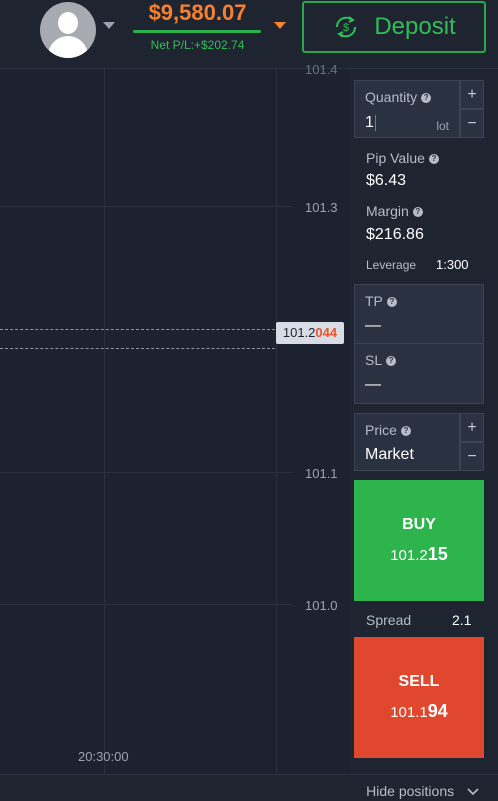 This screenshot has height=801, width=498. I want to click on buy-price-suffix: 15, so click(437, 554).